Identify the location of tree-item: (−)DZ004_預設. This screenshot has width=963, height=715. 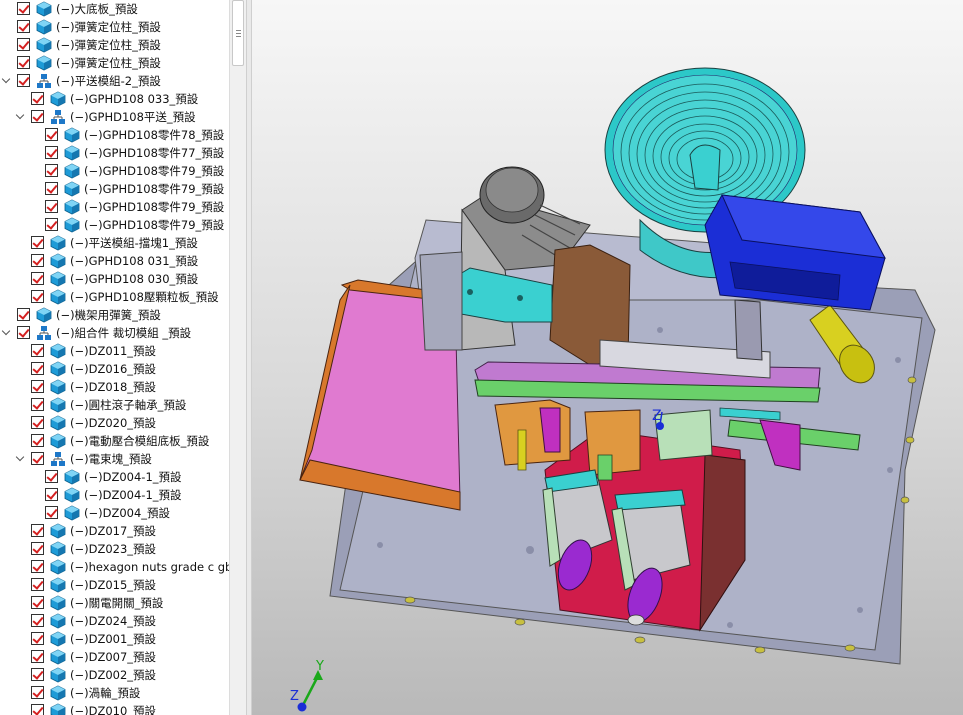
(114, 513).